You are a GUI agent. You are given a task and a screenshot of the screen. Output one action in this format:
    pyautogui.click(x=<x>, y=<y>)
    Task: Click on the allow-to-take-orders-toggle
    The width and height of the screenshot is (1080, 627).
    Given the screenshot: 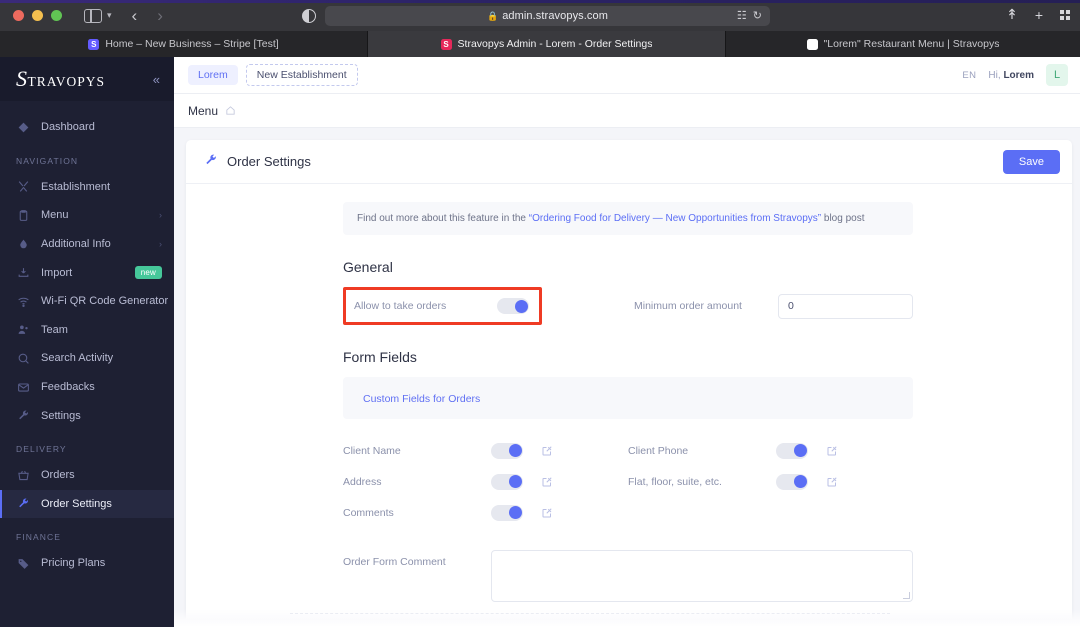 What is the action you would take?
    pyautogui.click(x=513, y=306)
    